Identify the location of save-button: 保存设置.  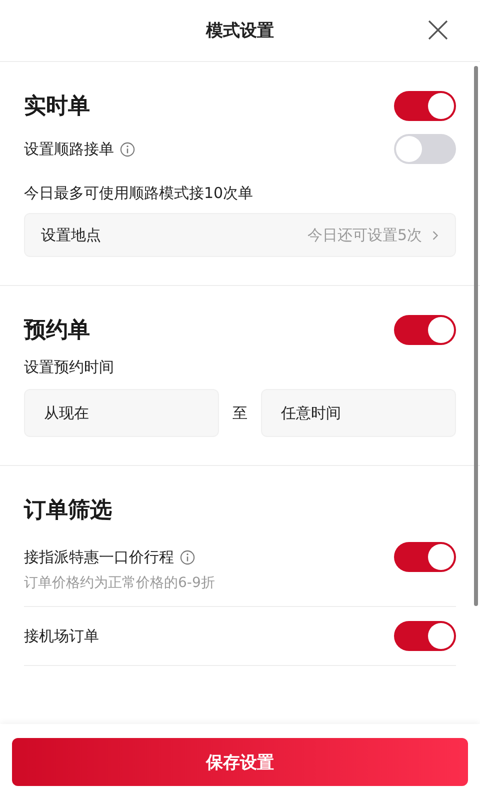
(240, 762).